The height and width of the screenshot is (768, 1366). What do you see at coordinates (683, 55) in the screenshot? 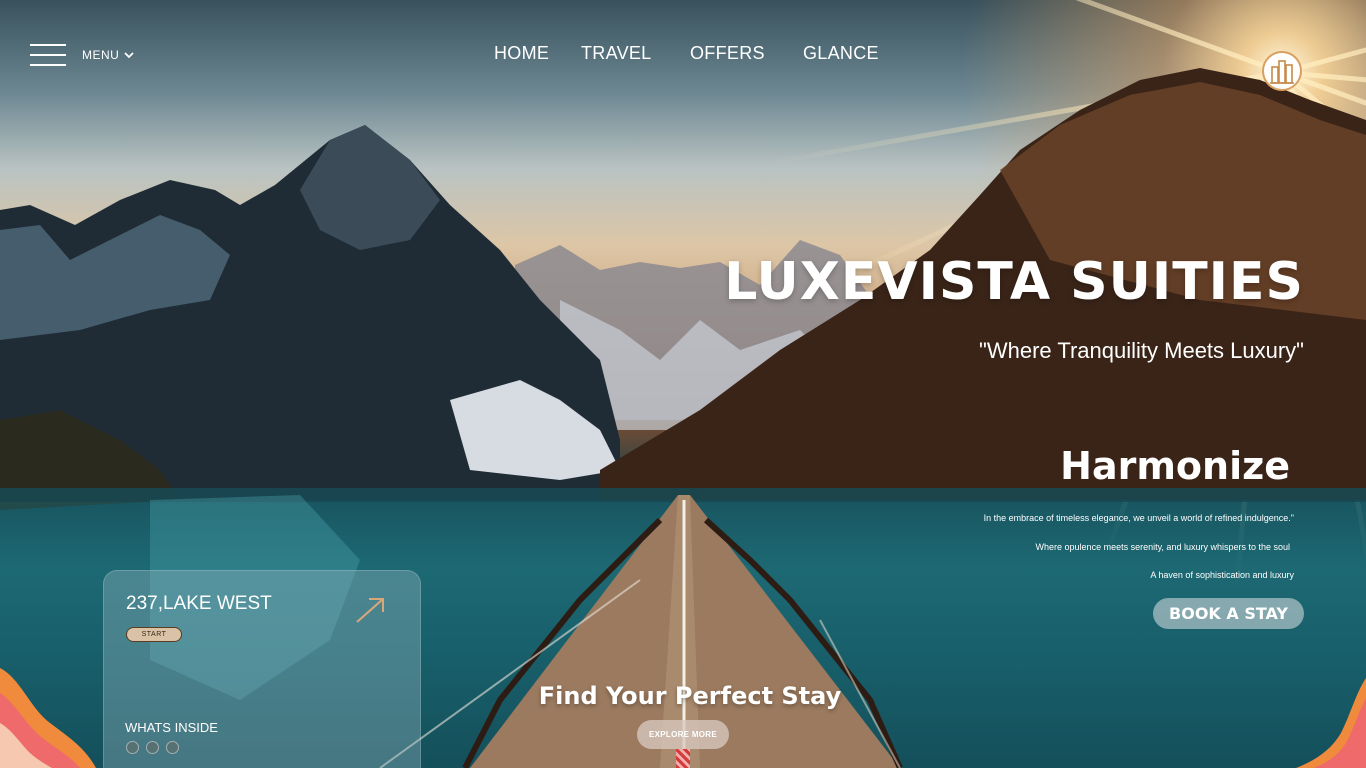
I see `main-nav: HOME TRAVEL OFFERS GLANCE` at bounding box center [683, 55].